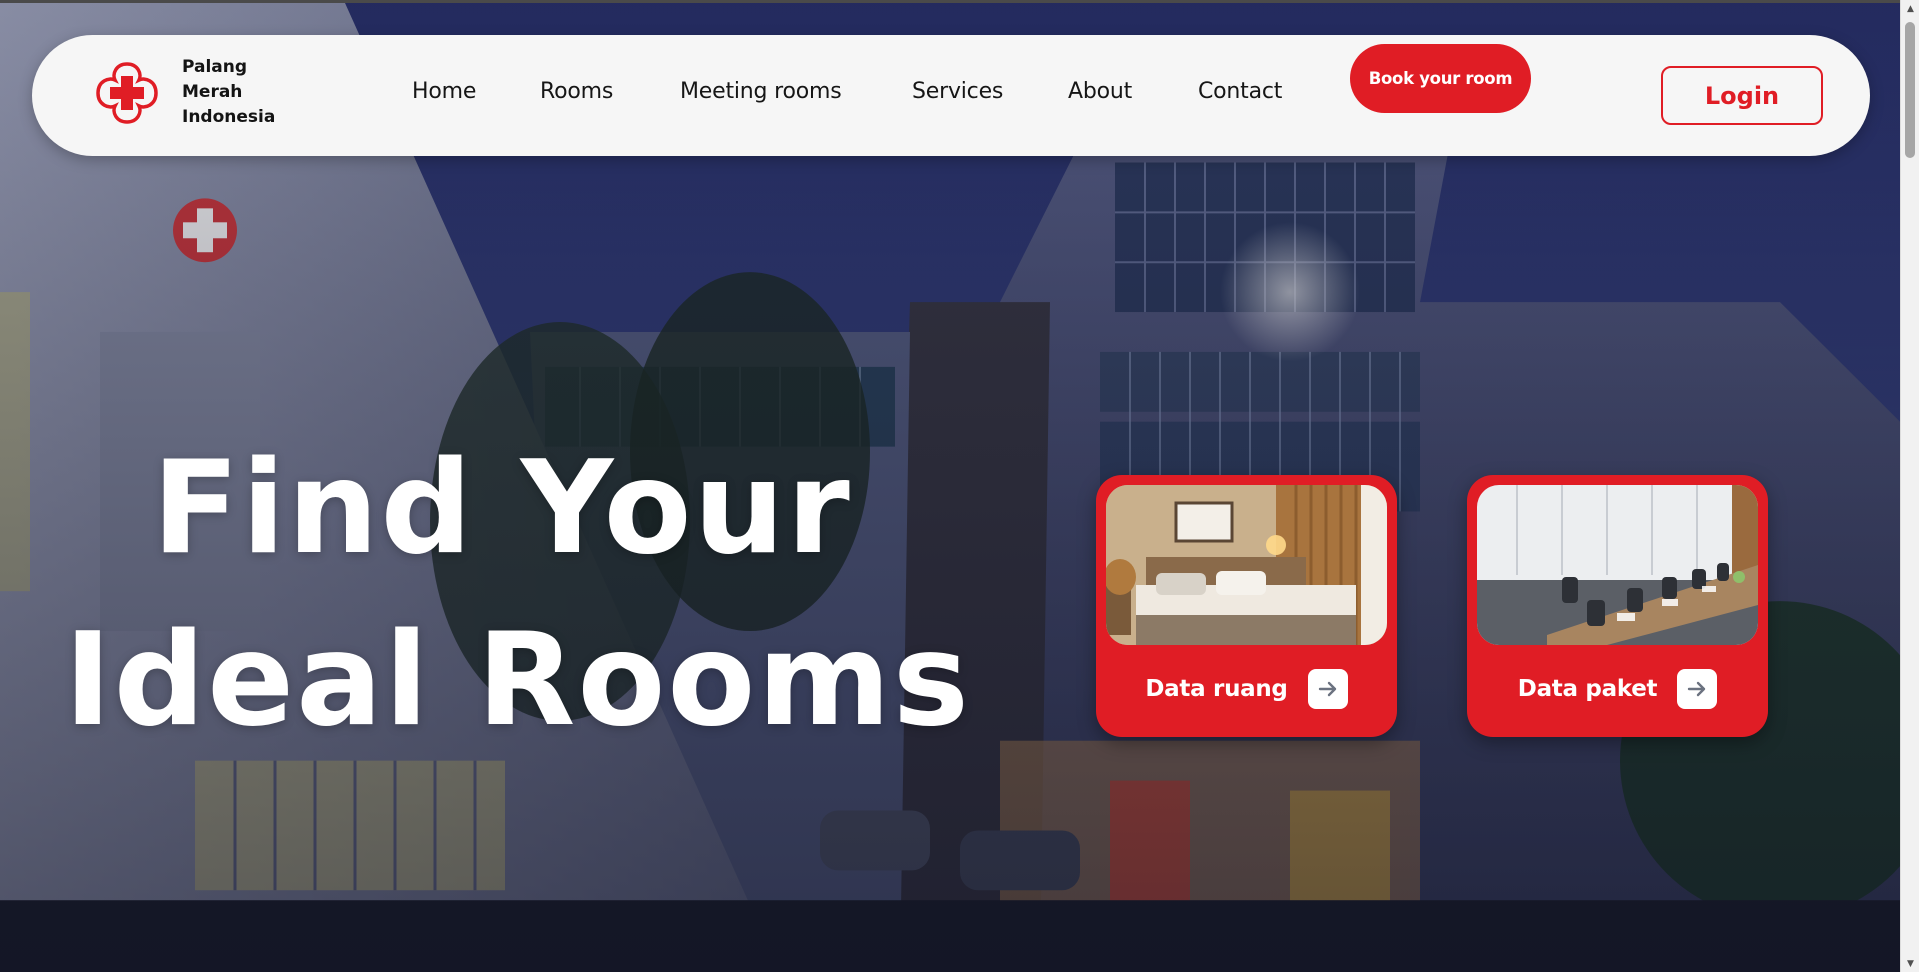 The height and width of the screenshot is (972, 1919). What do you see at coordinates (761, 91) in the screenshot?
I see `nav-meeting-rooms: Meeting rooms` at bounding box center [761, 91].